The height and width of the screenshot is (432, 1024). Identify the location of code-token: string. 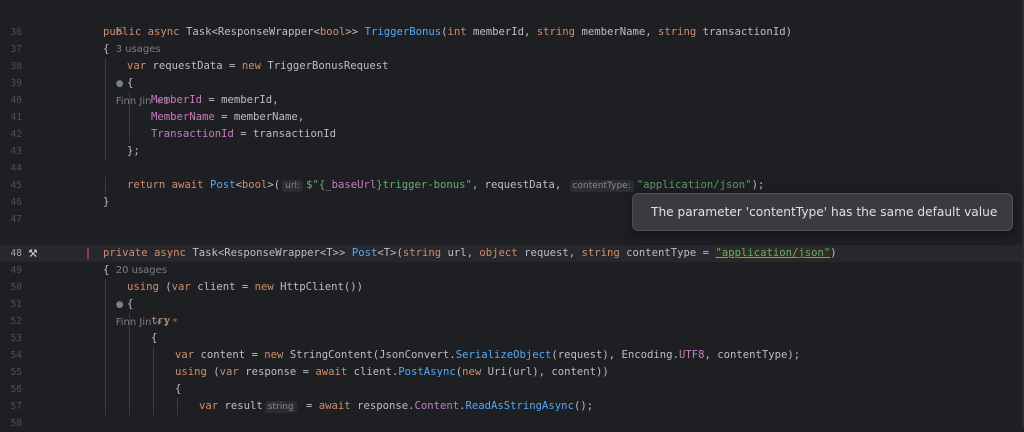
(604, 253).